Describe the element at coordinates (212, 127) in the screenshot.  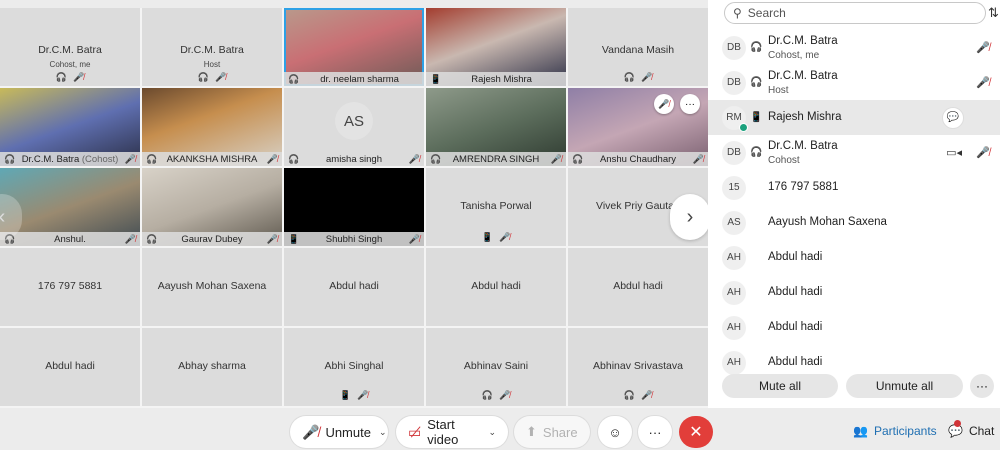
I see `tile-akanksha-mishra: 🎧 AKANKSHA MISHRA 🎤̸` at that location.